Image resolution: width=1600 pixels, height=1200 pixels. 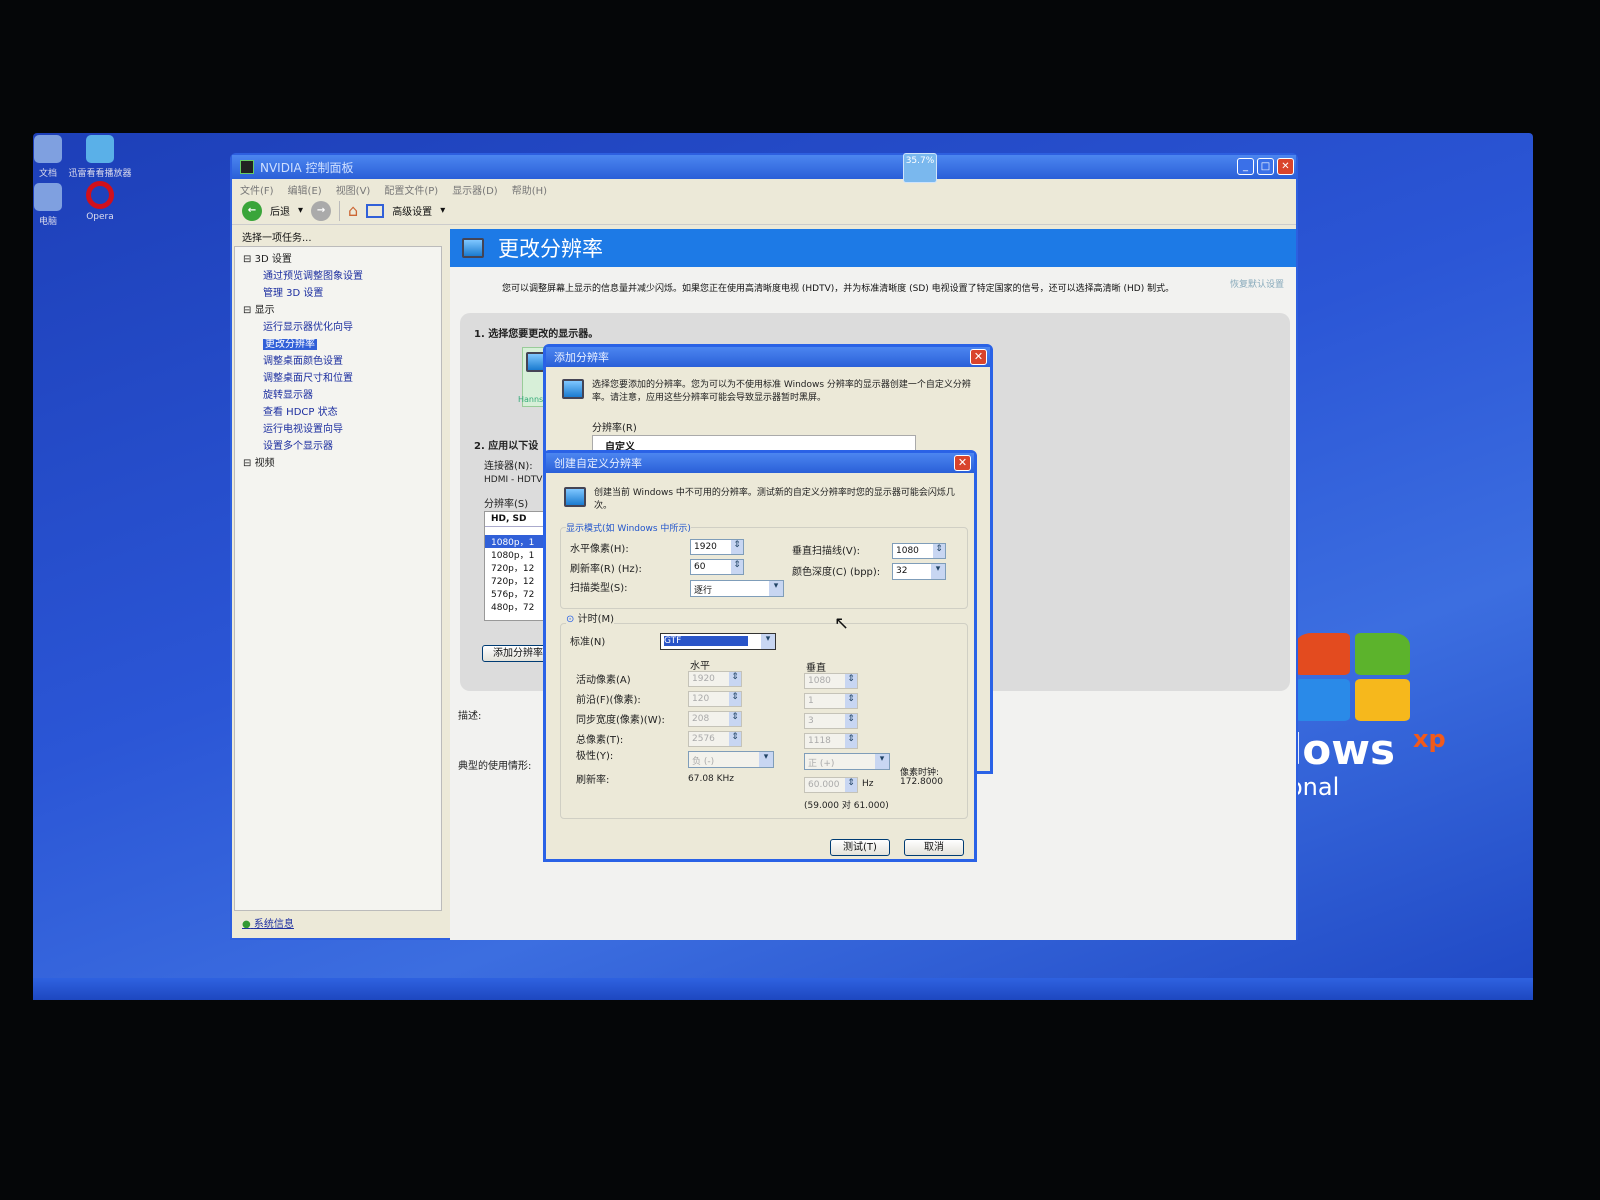 I want to click on timing-h-input: 120, so click(x=715, y=699).